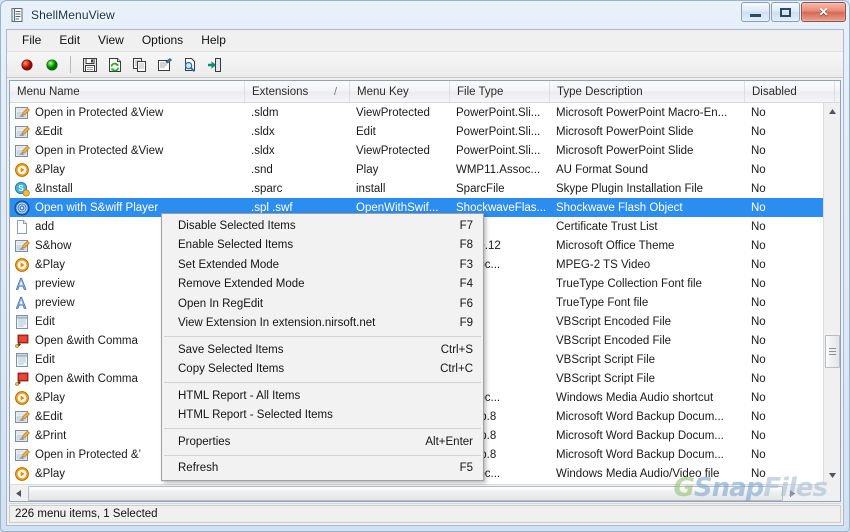 This screenshot has height=532, width=850. What do you see at coordinates (55, 302) in the screenshot?
I see `menu-name-label: preview` at bounding box center [55, 302].